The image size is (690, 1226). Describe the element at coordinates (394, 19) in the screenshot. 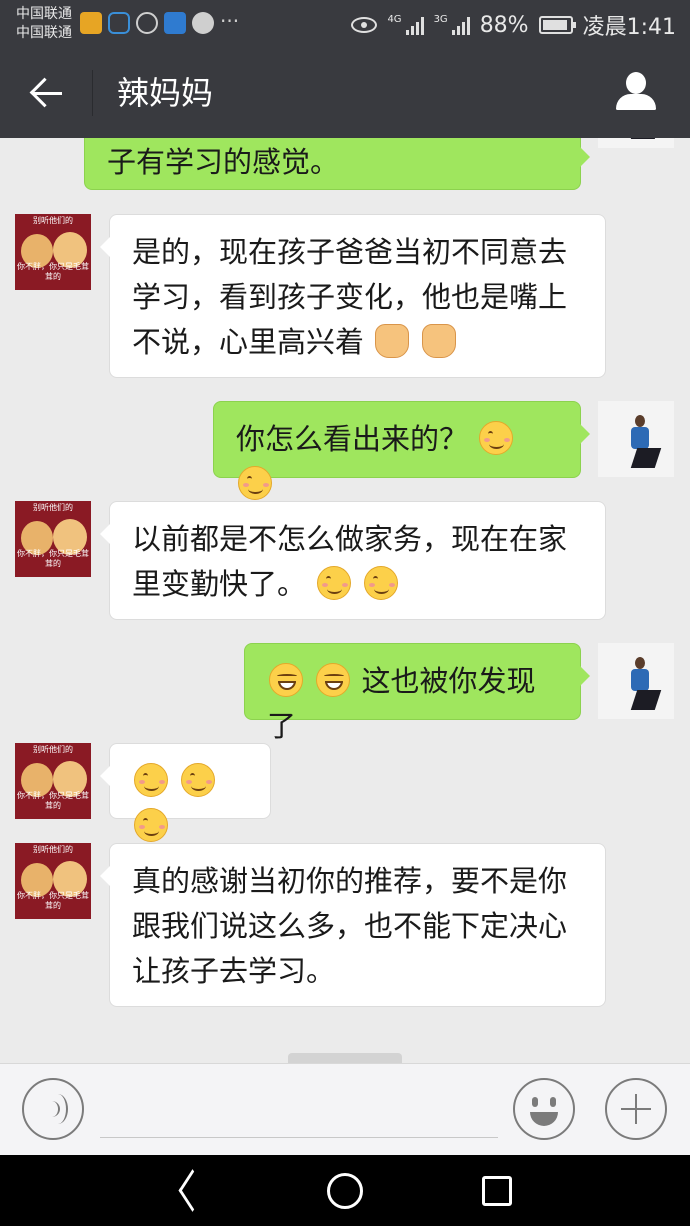

I see `network-type-1: 4G` at that location.